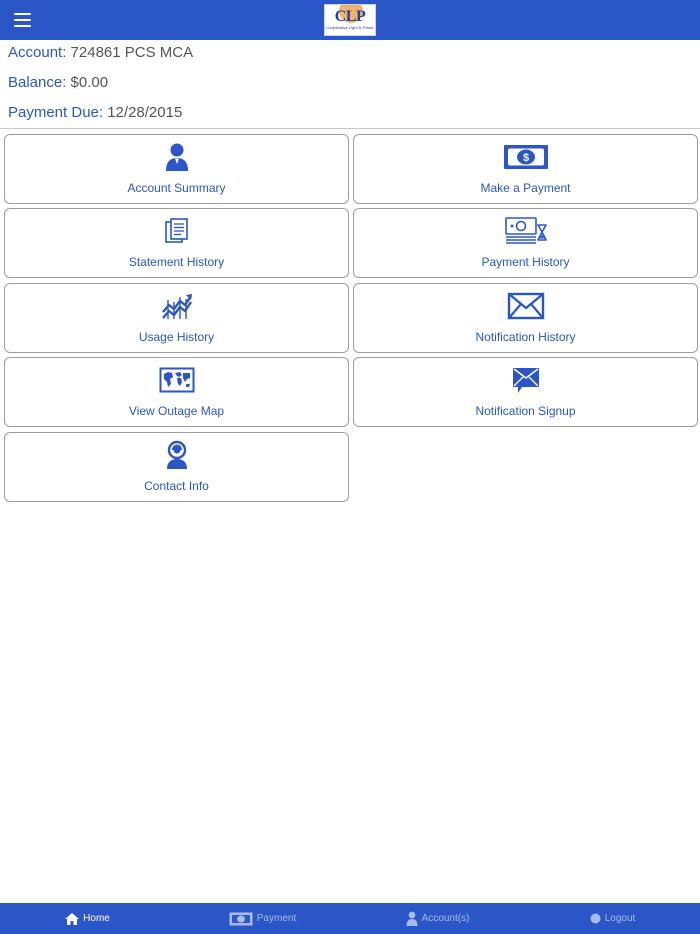 The height and width of the screenshot is (934, 700). I want to click on money-stack-icon, so click(526, 231).